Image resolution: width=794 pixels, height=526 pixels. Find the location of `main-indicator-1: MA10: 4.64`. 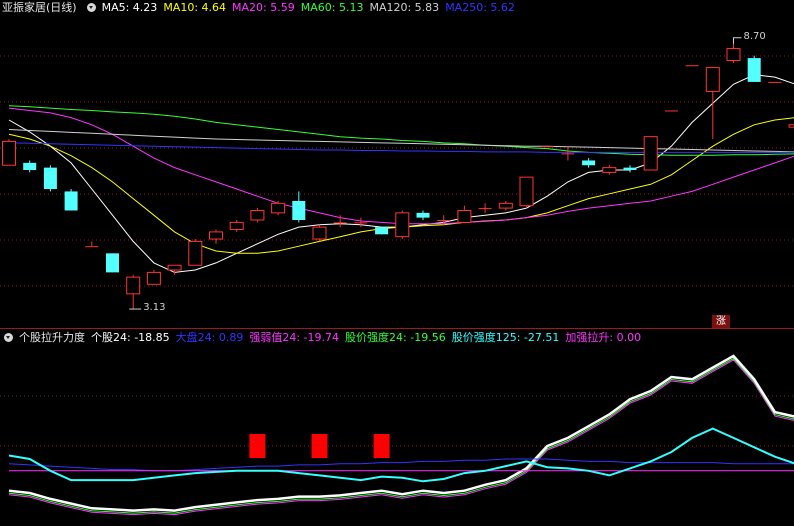

main-indicator-1: MA10: 4.64 is located at coordinates (195, 7).